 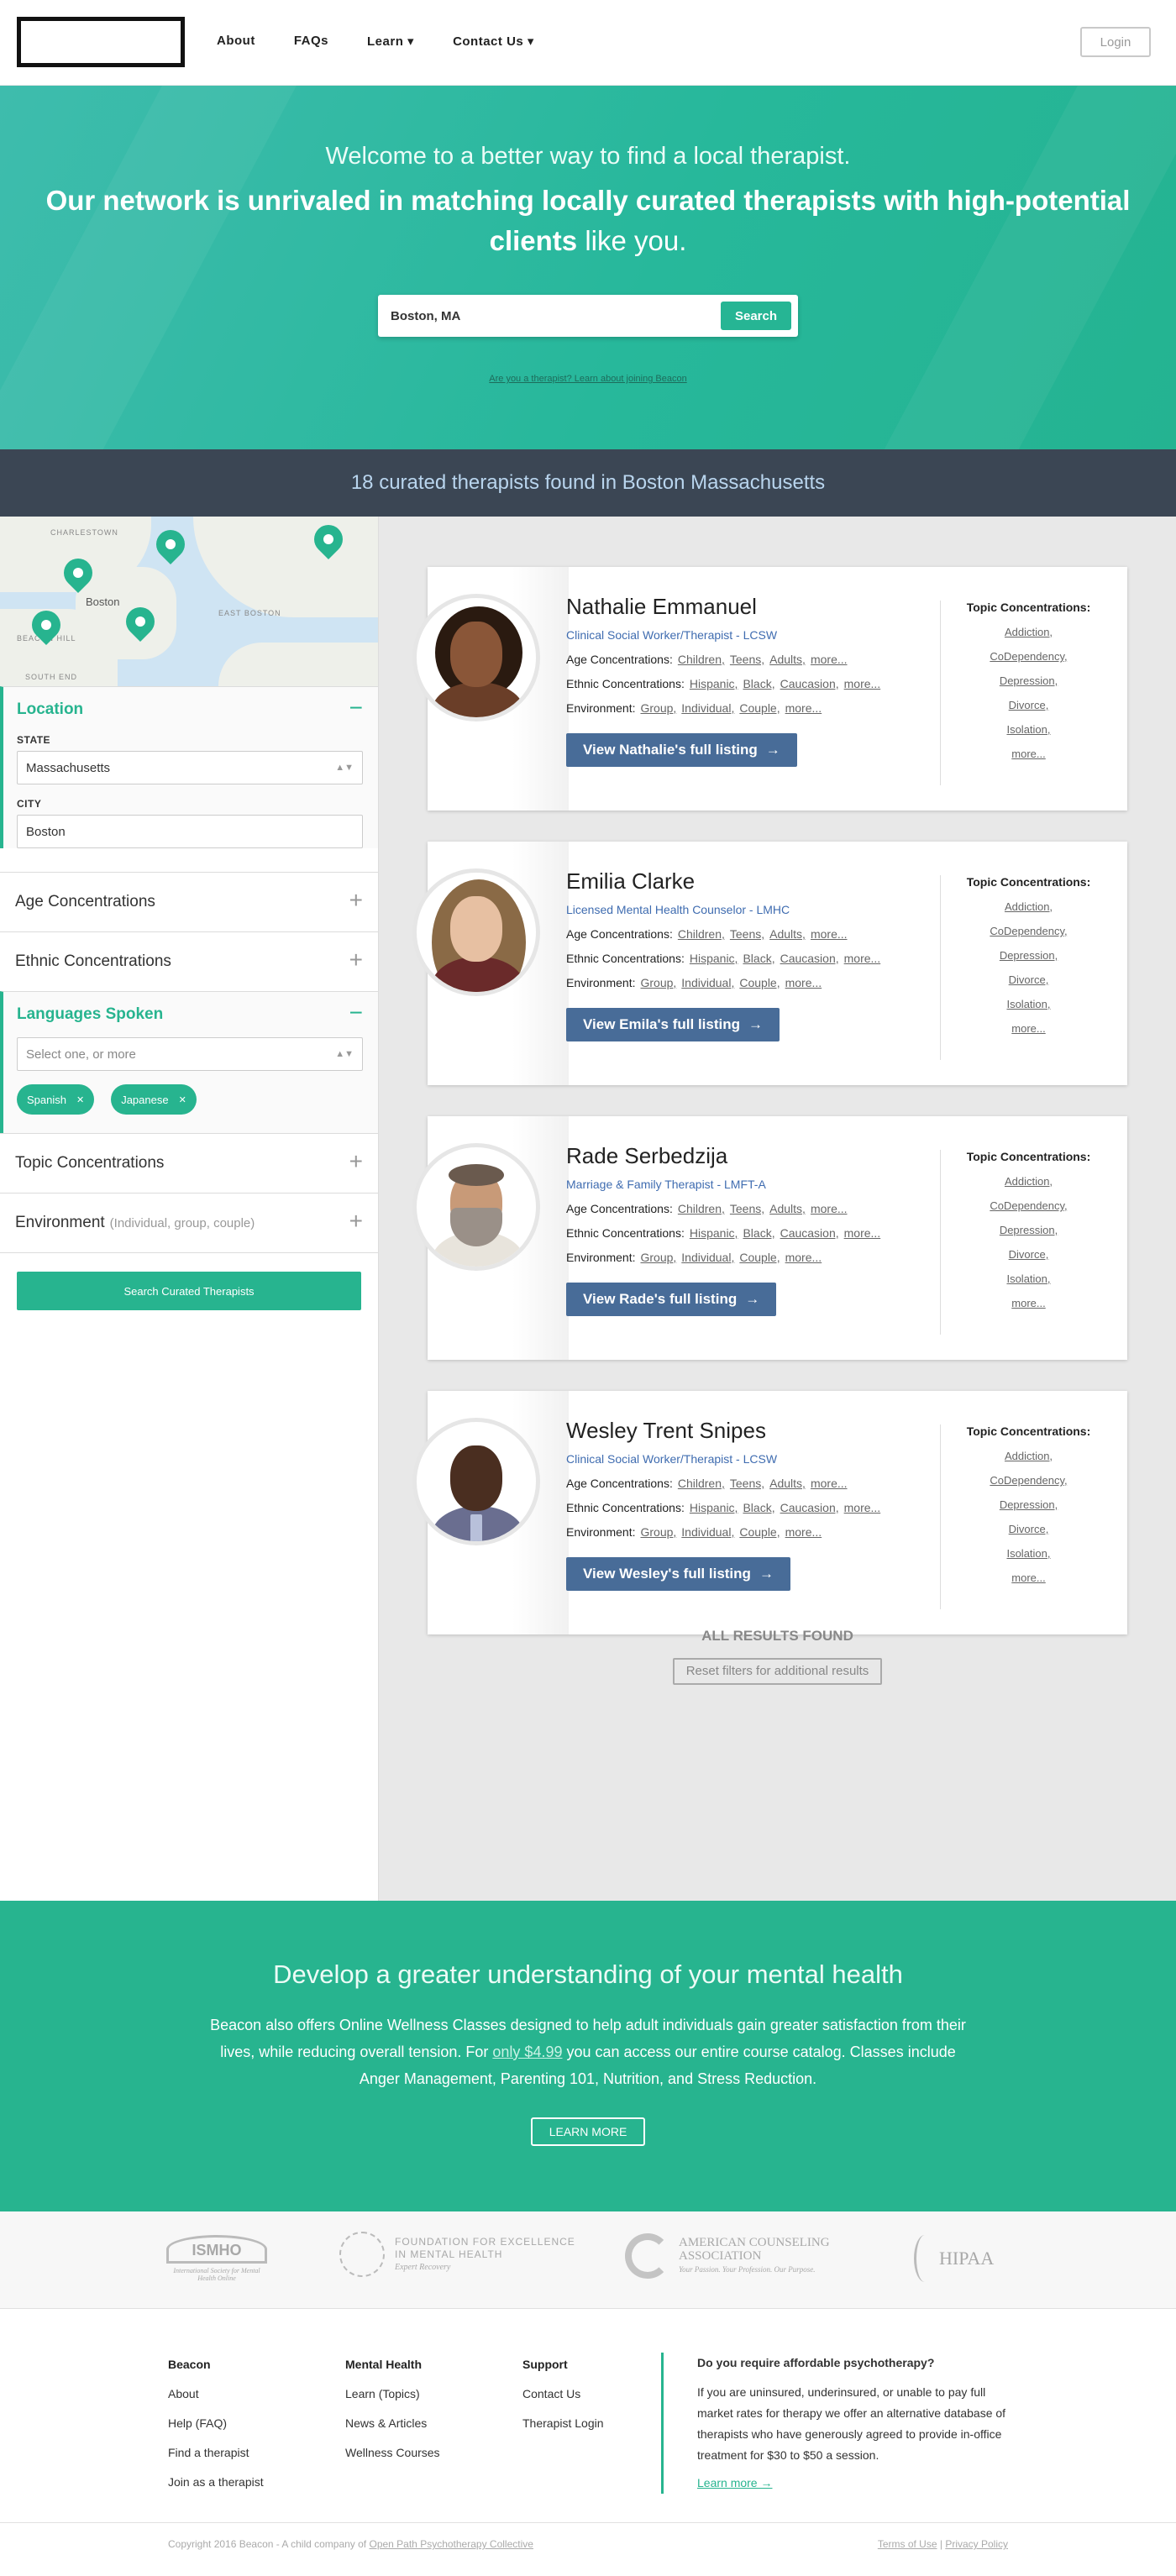 What do you see at coordinates (216, 2423) in the screenshot?
I see `footer-link: Help (FAQ)` at bounding box center [216, 2423].